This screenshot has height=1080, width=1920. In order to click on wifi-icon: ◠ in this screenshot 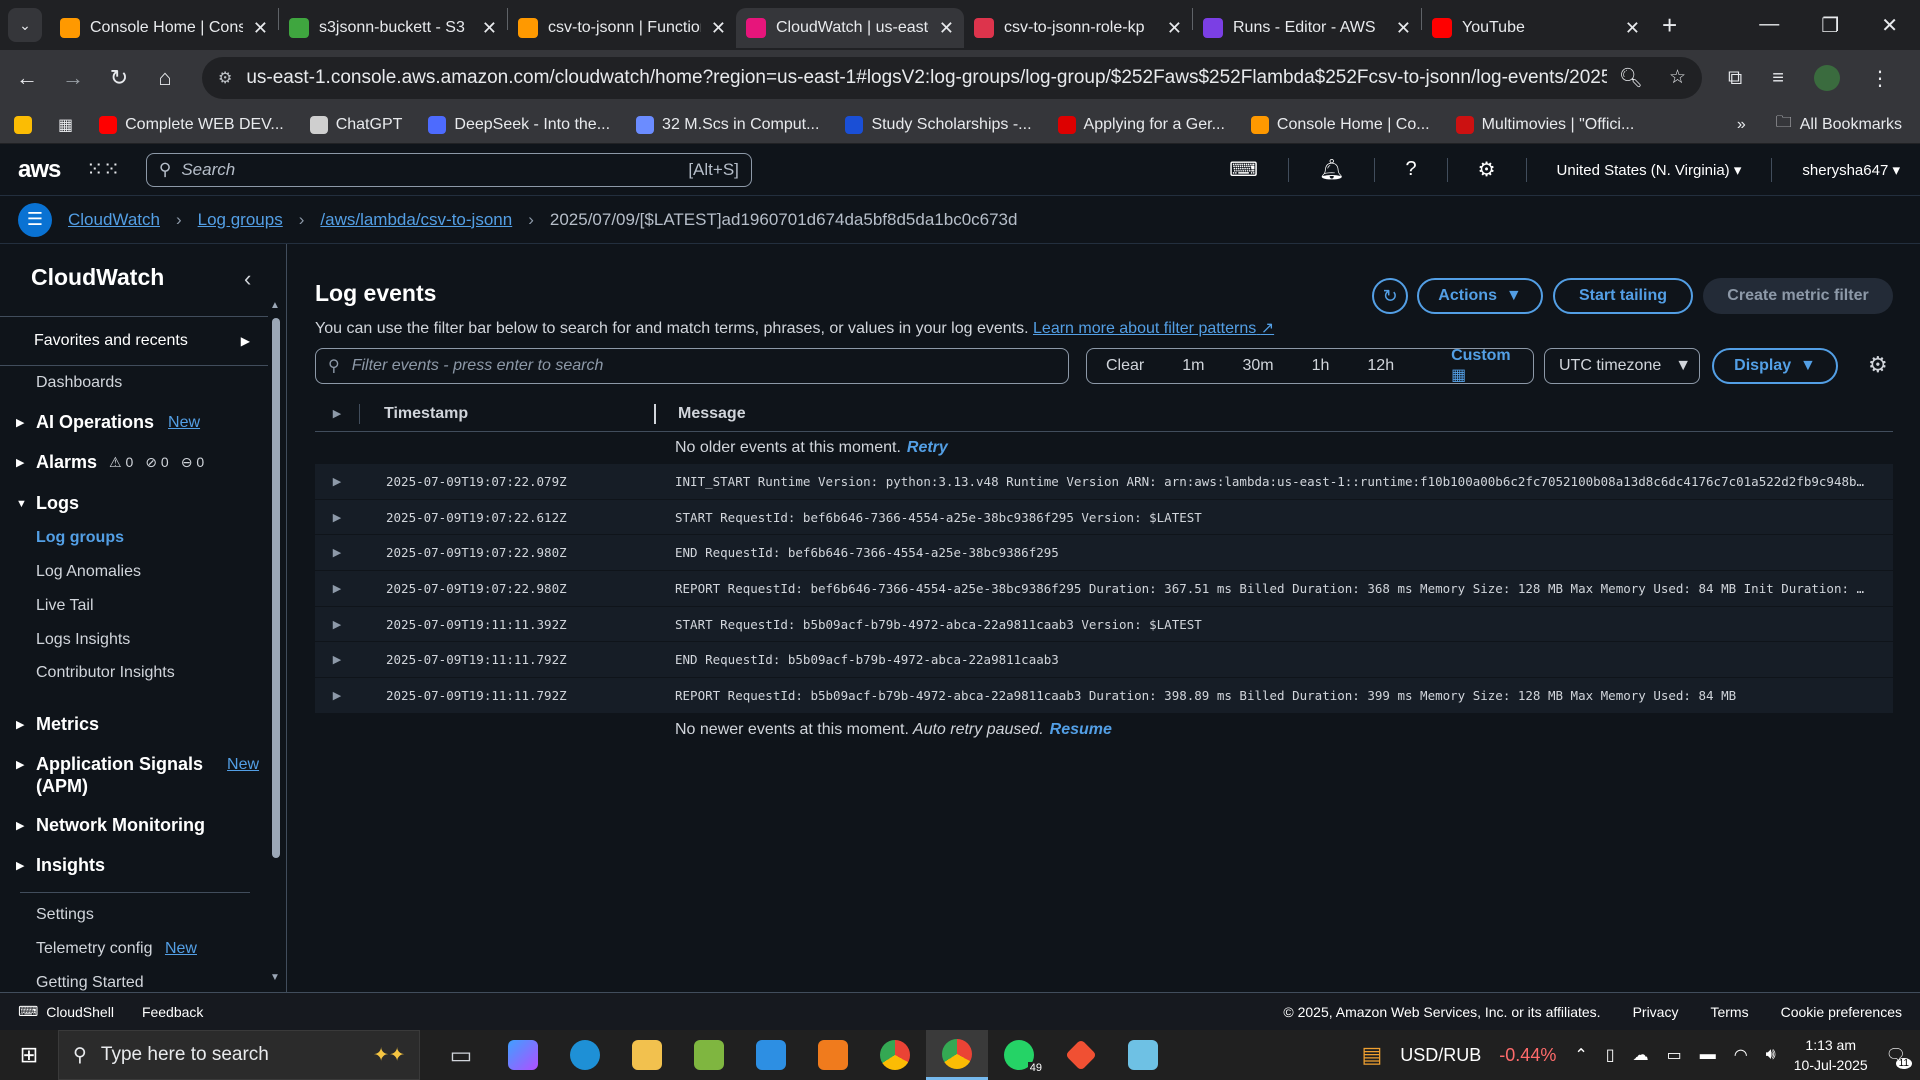, I will do `click(1741, 1055)`.